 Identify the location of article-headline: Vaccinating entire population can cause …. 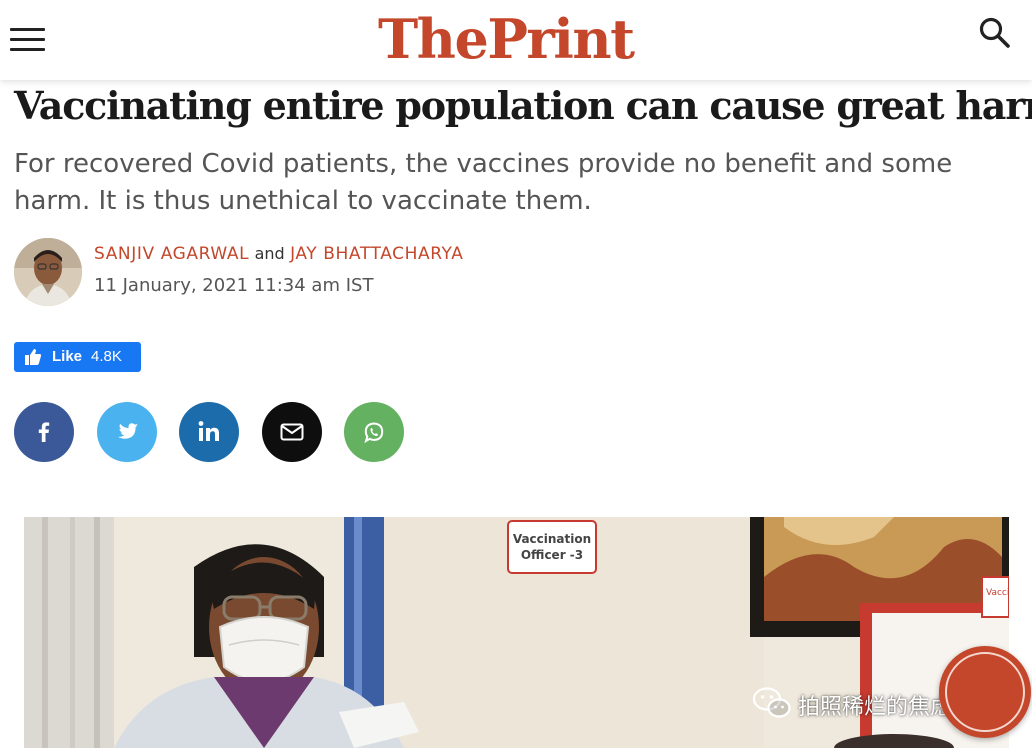
(523, 105).